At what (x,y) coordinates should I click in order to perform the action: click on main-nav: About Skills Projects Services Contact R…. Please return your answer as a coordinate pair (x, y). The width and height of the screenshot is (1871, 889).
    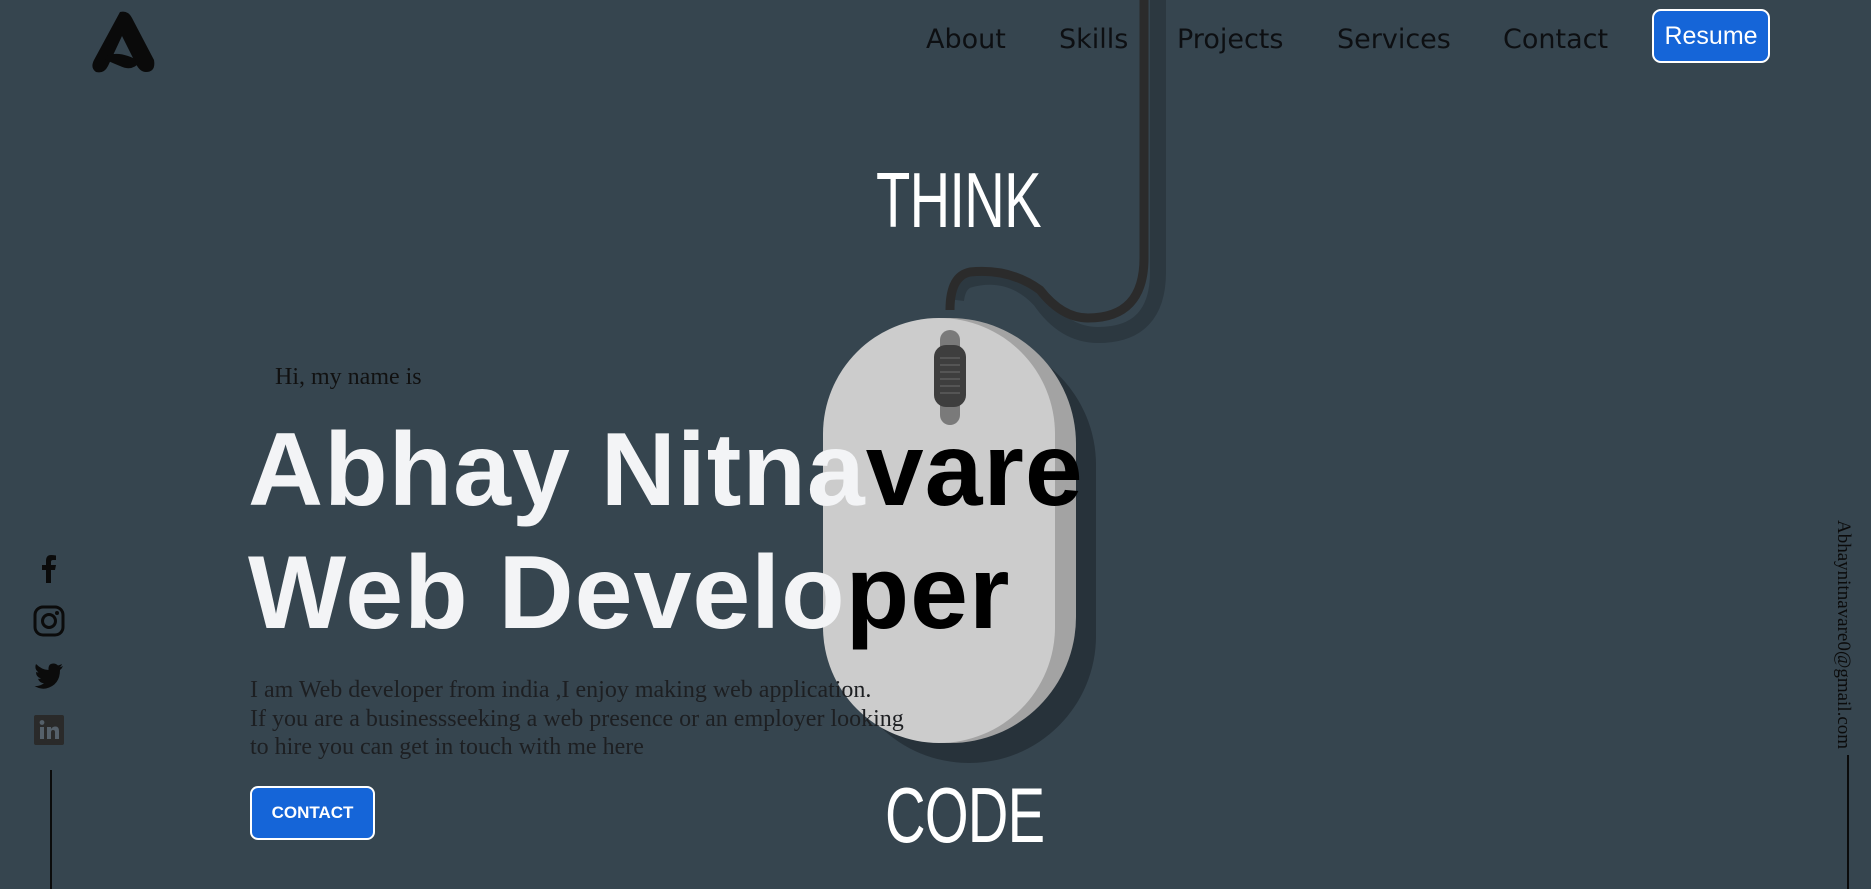
    Looking at the image, I should click on (935, 40).